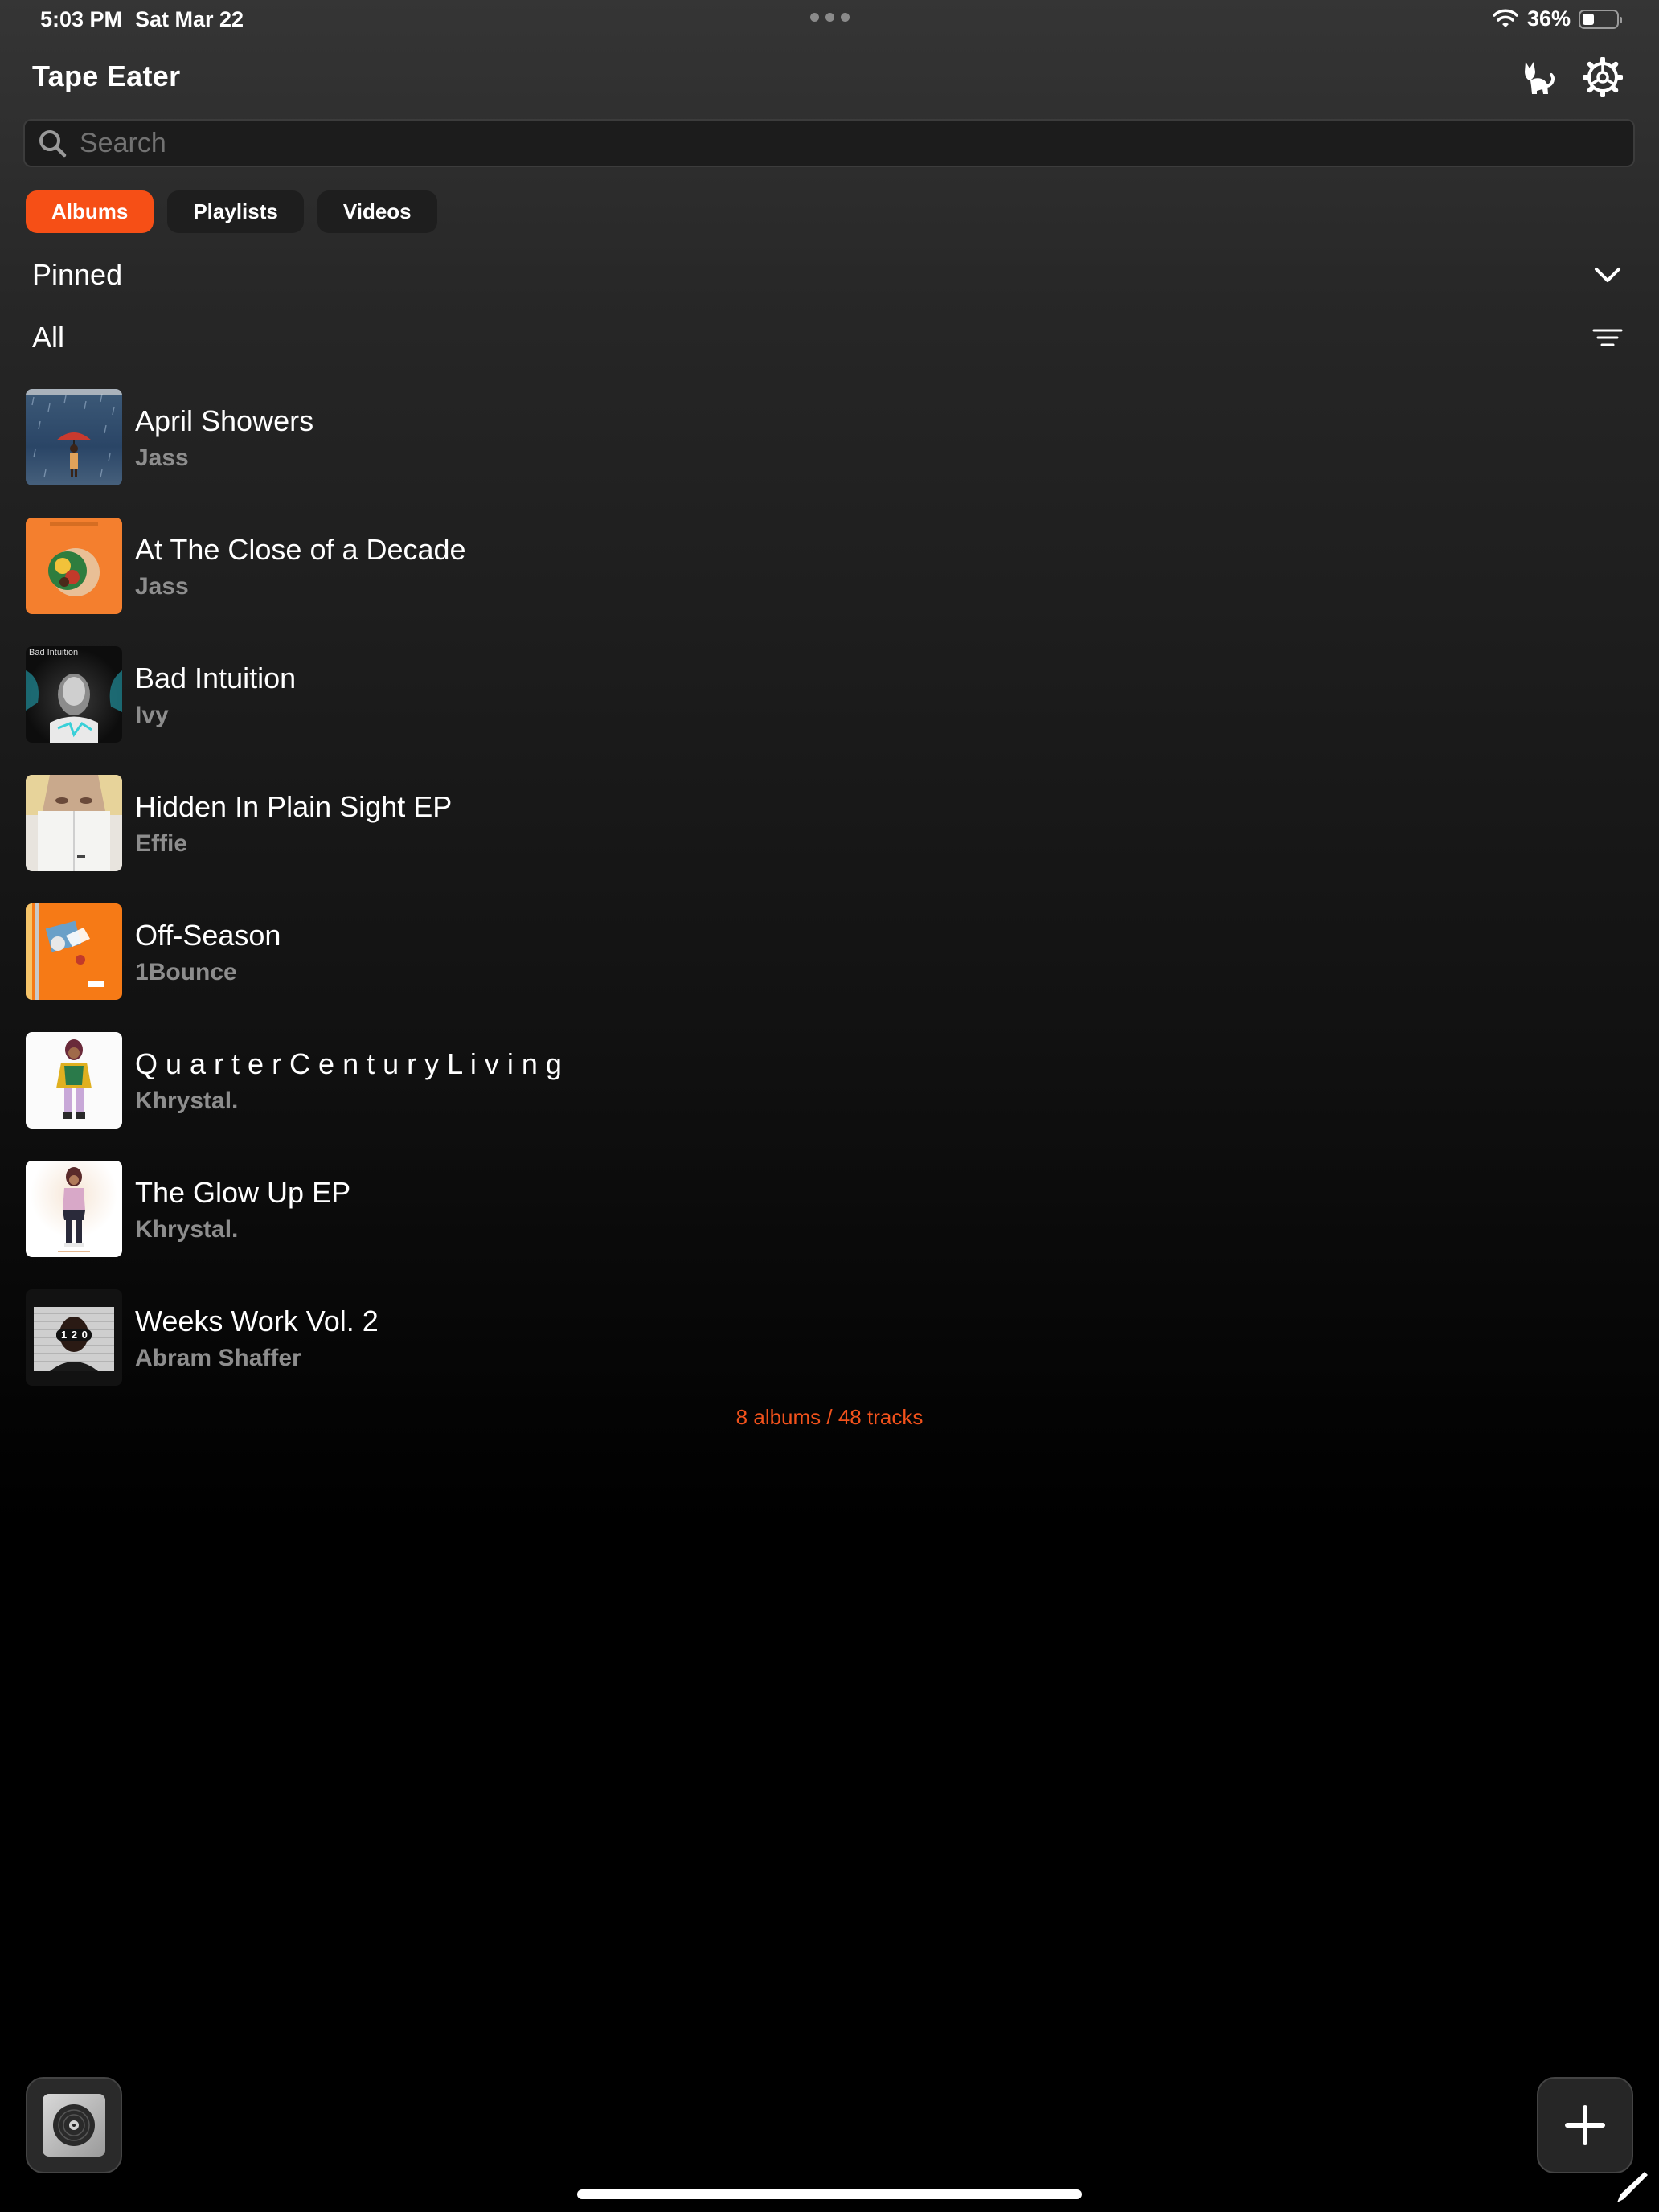  Describe the element at coordinates (74, 1080) in the screenshot. I see `album-art-quarter-century-living` at that location.